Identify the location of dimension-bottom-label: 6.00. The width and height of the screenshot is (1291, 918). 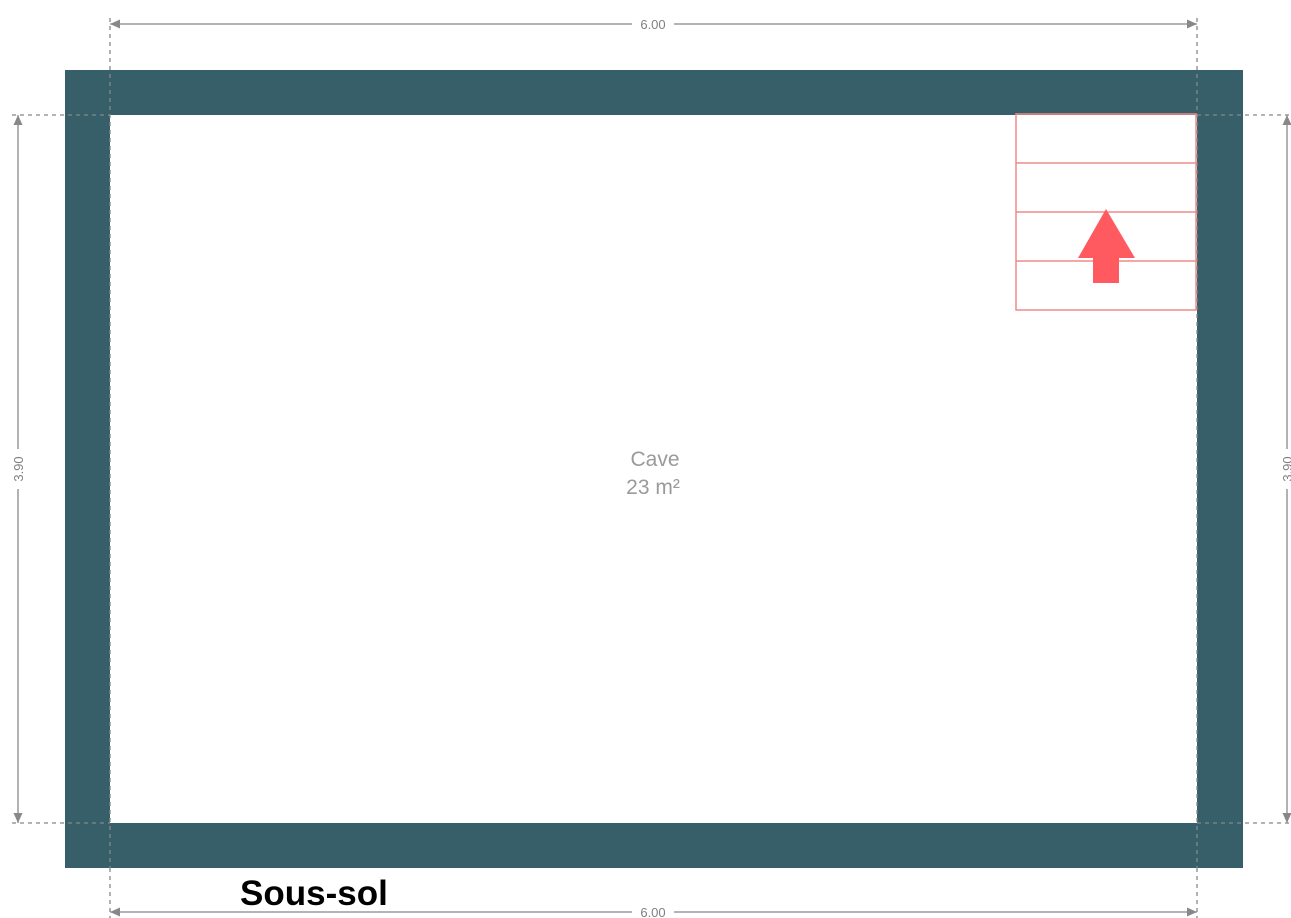
(652, 911).